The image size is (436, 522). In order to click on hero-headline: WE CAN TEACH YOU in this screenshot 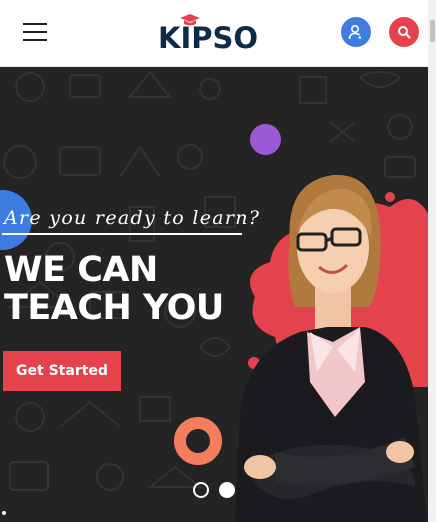, I will do `click(134, 289)`.